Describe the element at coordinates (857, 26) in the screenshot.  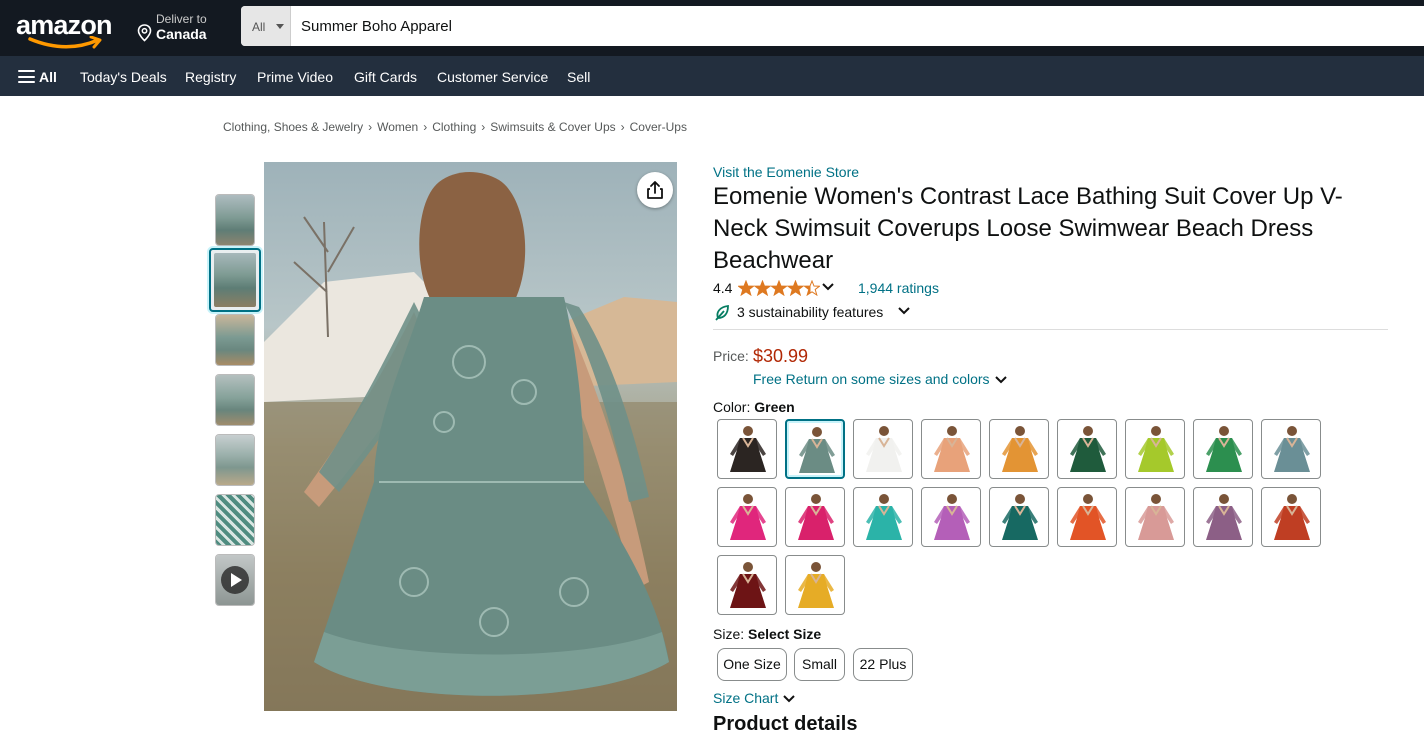
I see `search-input` at that location.